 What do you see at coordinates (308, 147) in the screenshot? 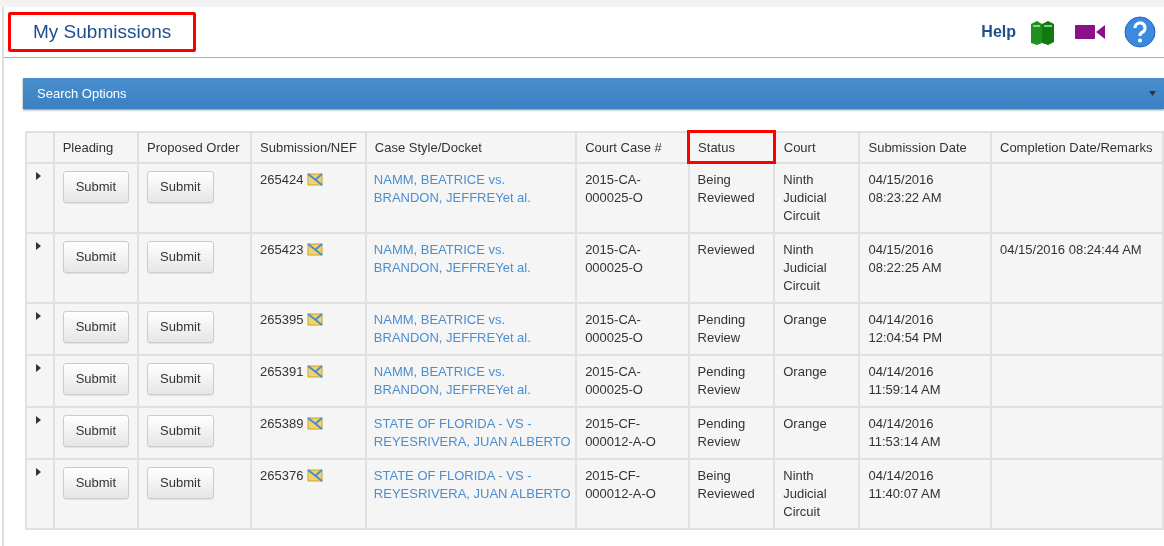
I see `column-header: Submission/NEF` at bounding box center [308, 147].